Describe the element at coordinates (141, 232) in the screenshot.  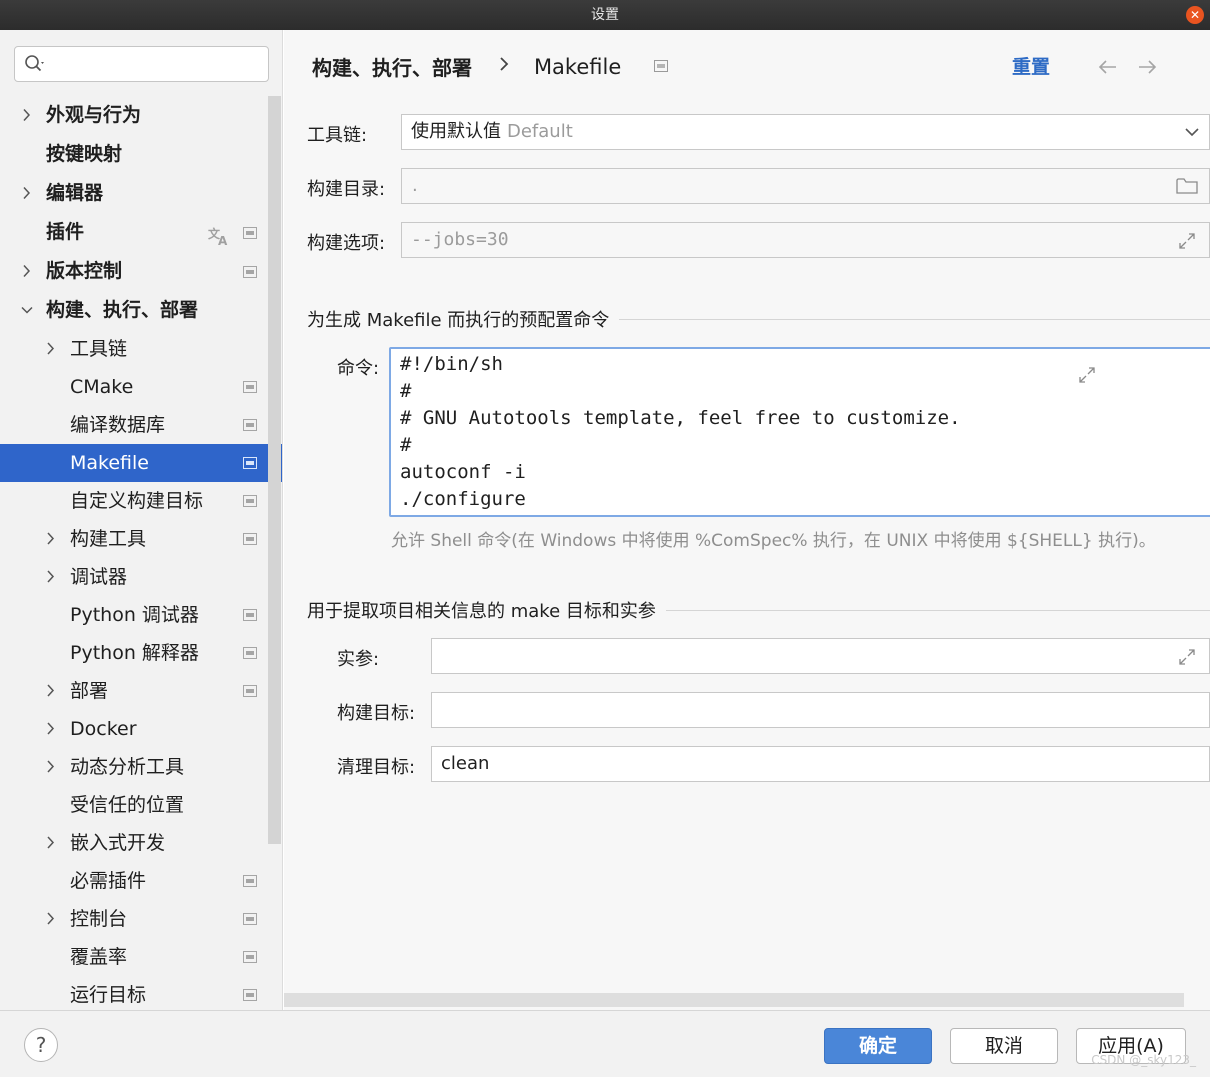
I see `sidebar-item: 插件 文 A` at that location.